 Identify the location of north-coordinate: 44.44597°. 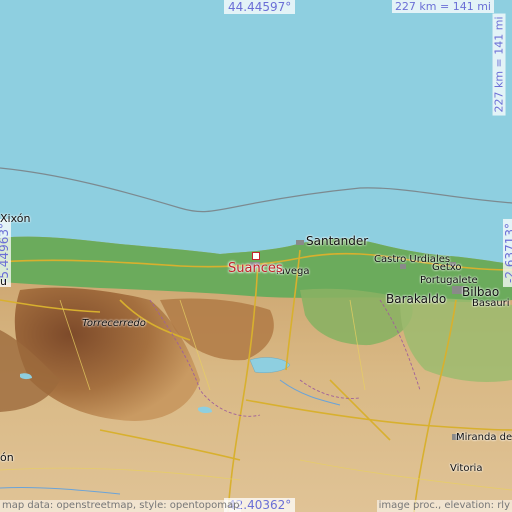
(260, 7).